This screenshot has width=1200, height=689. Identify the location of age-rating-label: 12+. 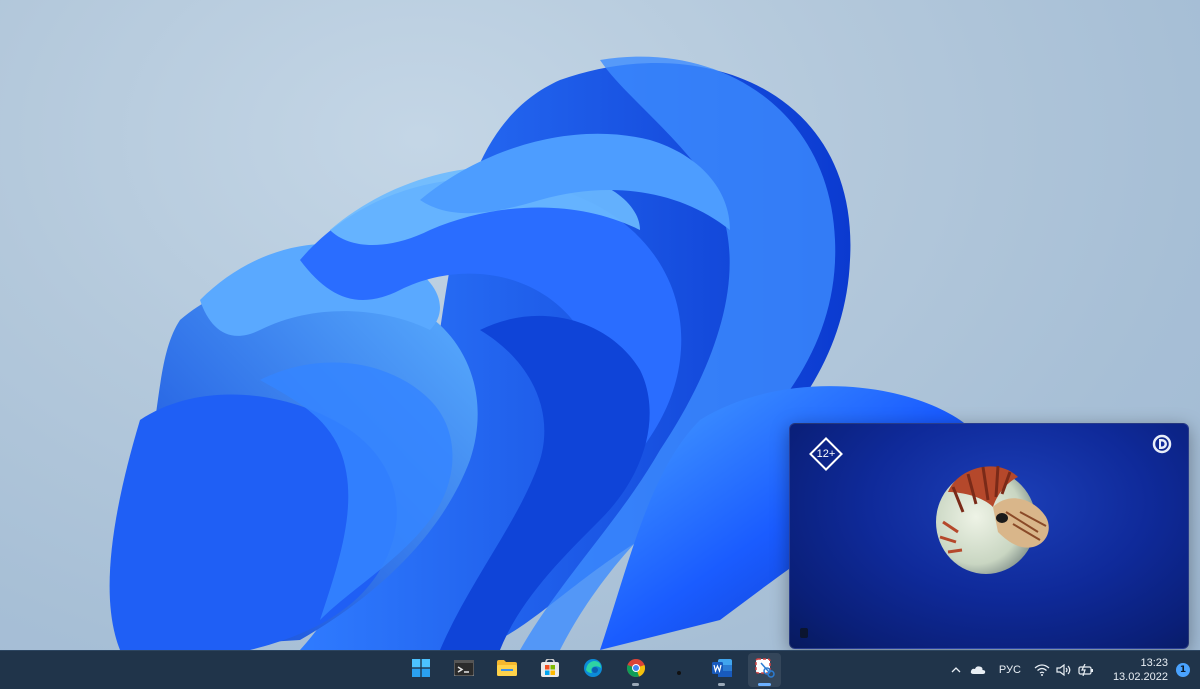
(826, 454).